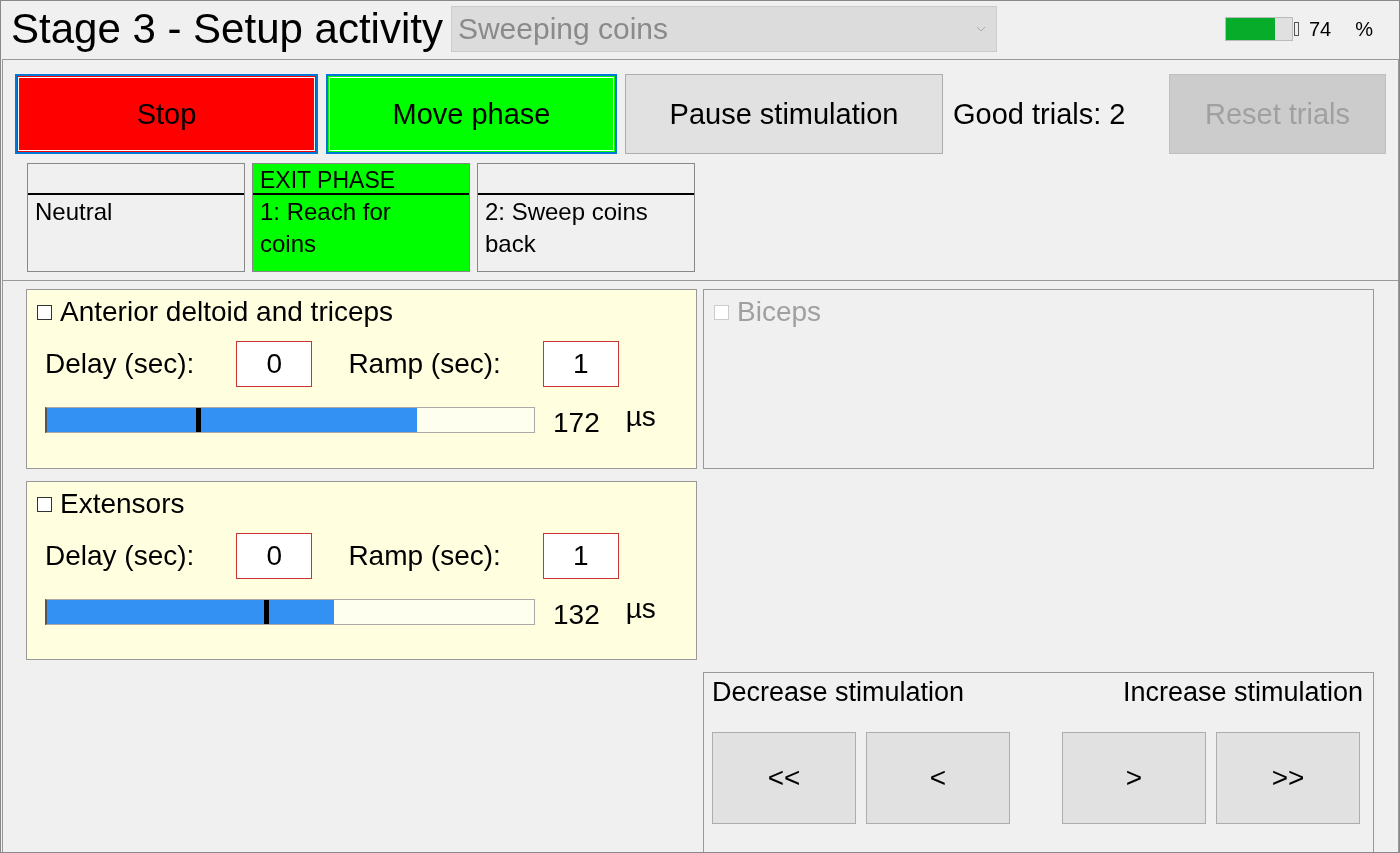 The width and height of the screenshot is (1400, 853). I want to click on muscle-name: Anterior deltoid and triceps, so click(227, 312).